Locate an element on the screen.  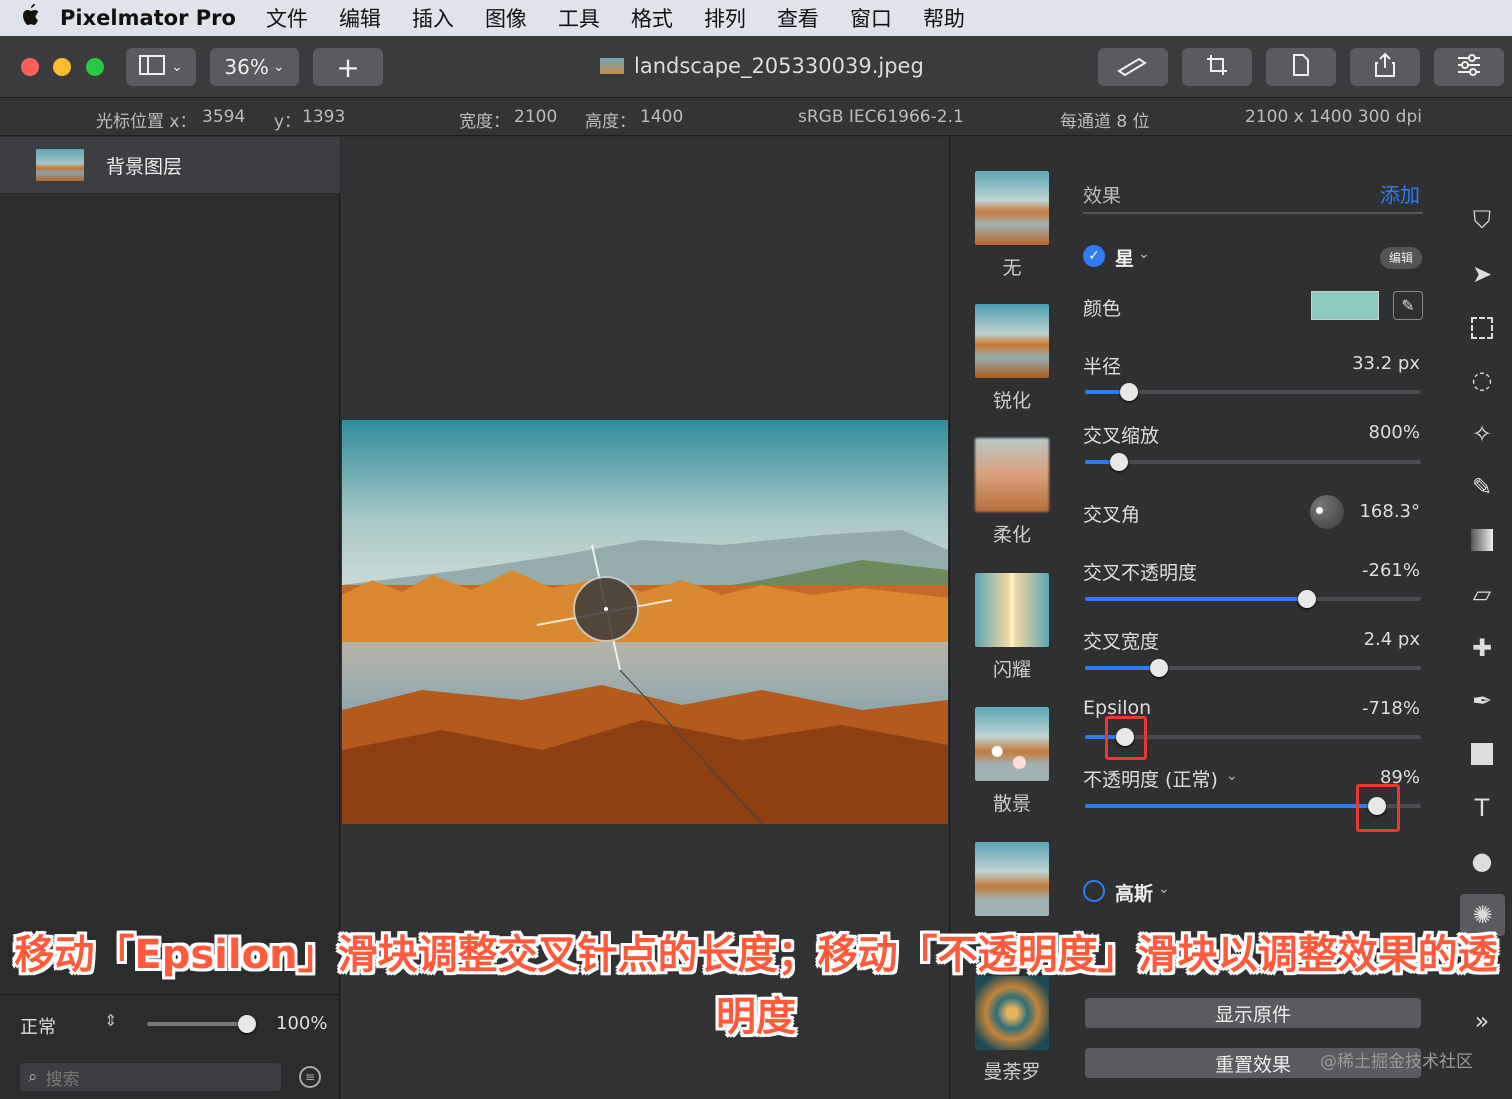
height-label: 高度： is located at coordinates (610, 122).